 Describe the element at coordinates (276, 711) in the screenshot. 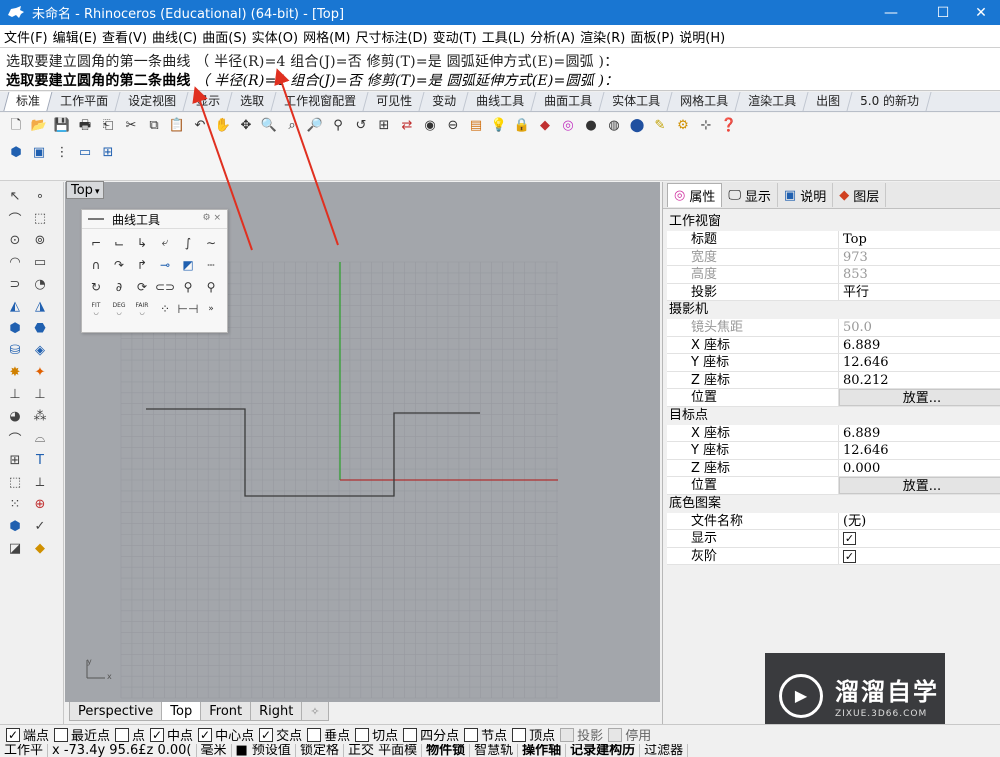

I see `tab-right: Right` at that location.